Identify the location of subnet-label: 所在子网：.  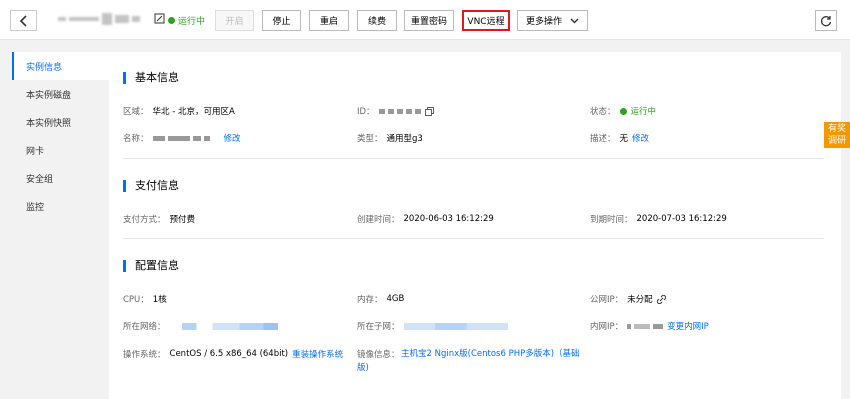
(378, 327).